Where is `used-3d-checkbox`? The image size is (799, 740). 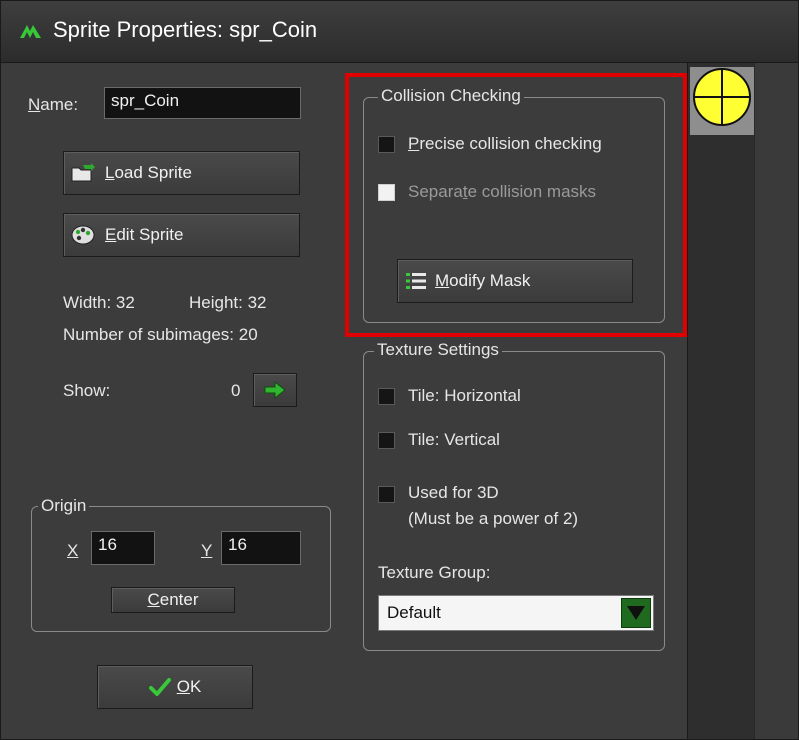
used-3d-checkbox is located at coordinates (386, 494).